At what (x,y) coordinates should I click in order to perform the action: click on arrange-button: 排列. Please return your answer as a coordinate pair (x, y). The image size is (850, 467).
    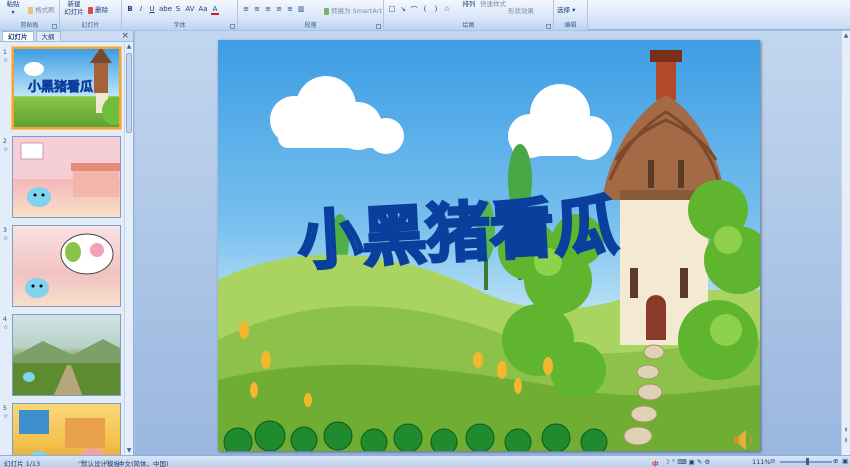
    Looking at the image, I should click on (469, 4).